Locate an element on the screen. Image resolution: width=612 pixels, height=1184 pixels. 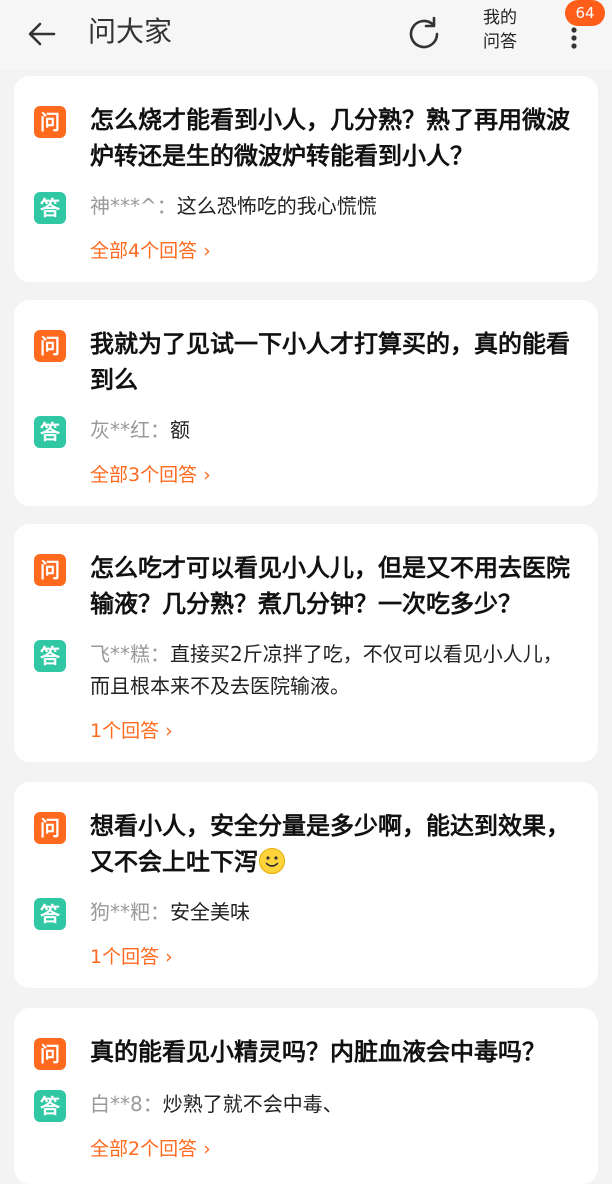
answer-username: 神***^： is located at coordinates (133, 206).